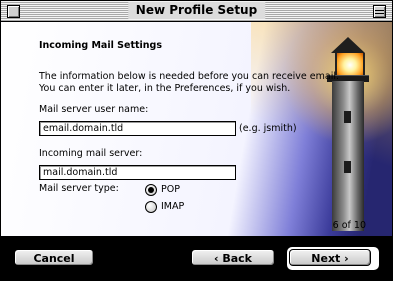 The image size is (393, 281). I want to click on server-type-label: Mail server type:, so click(79, 188).